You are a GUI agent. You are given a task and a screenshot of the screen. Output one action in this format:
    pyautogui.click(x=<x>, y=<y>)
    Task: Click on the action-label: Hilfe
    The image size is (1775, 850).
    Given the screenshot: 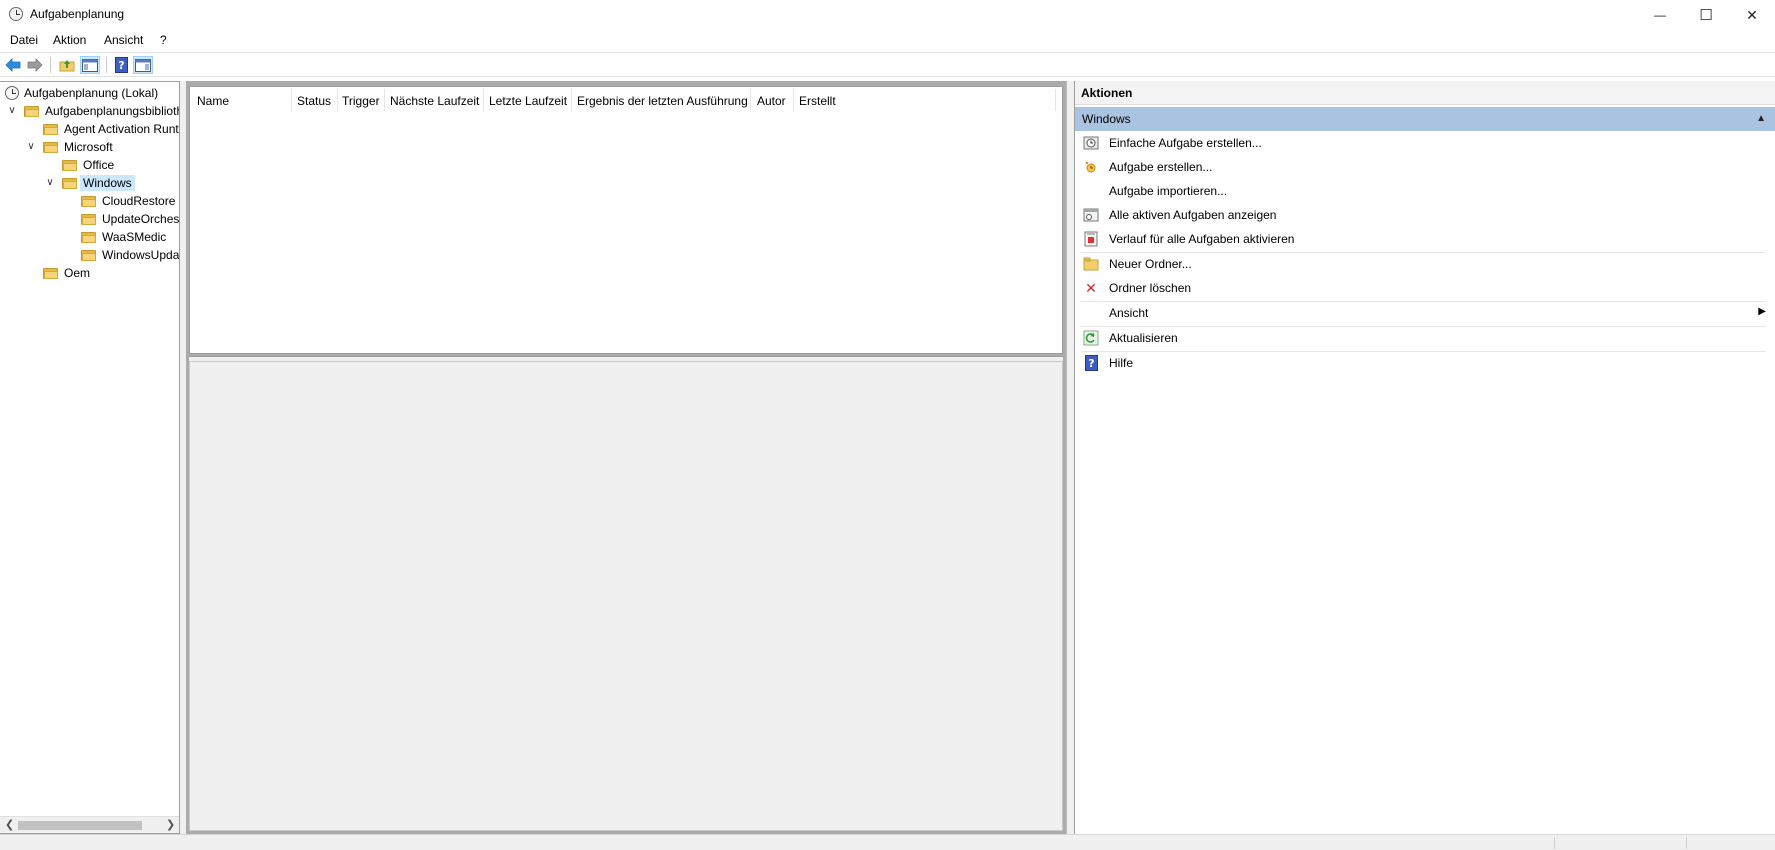 What is the action you would take?
    pyautogui.click(x=1121, y=363)
    